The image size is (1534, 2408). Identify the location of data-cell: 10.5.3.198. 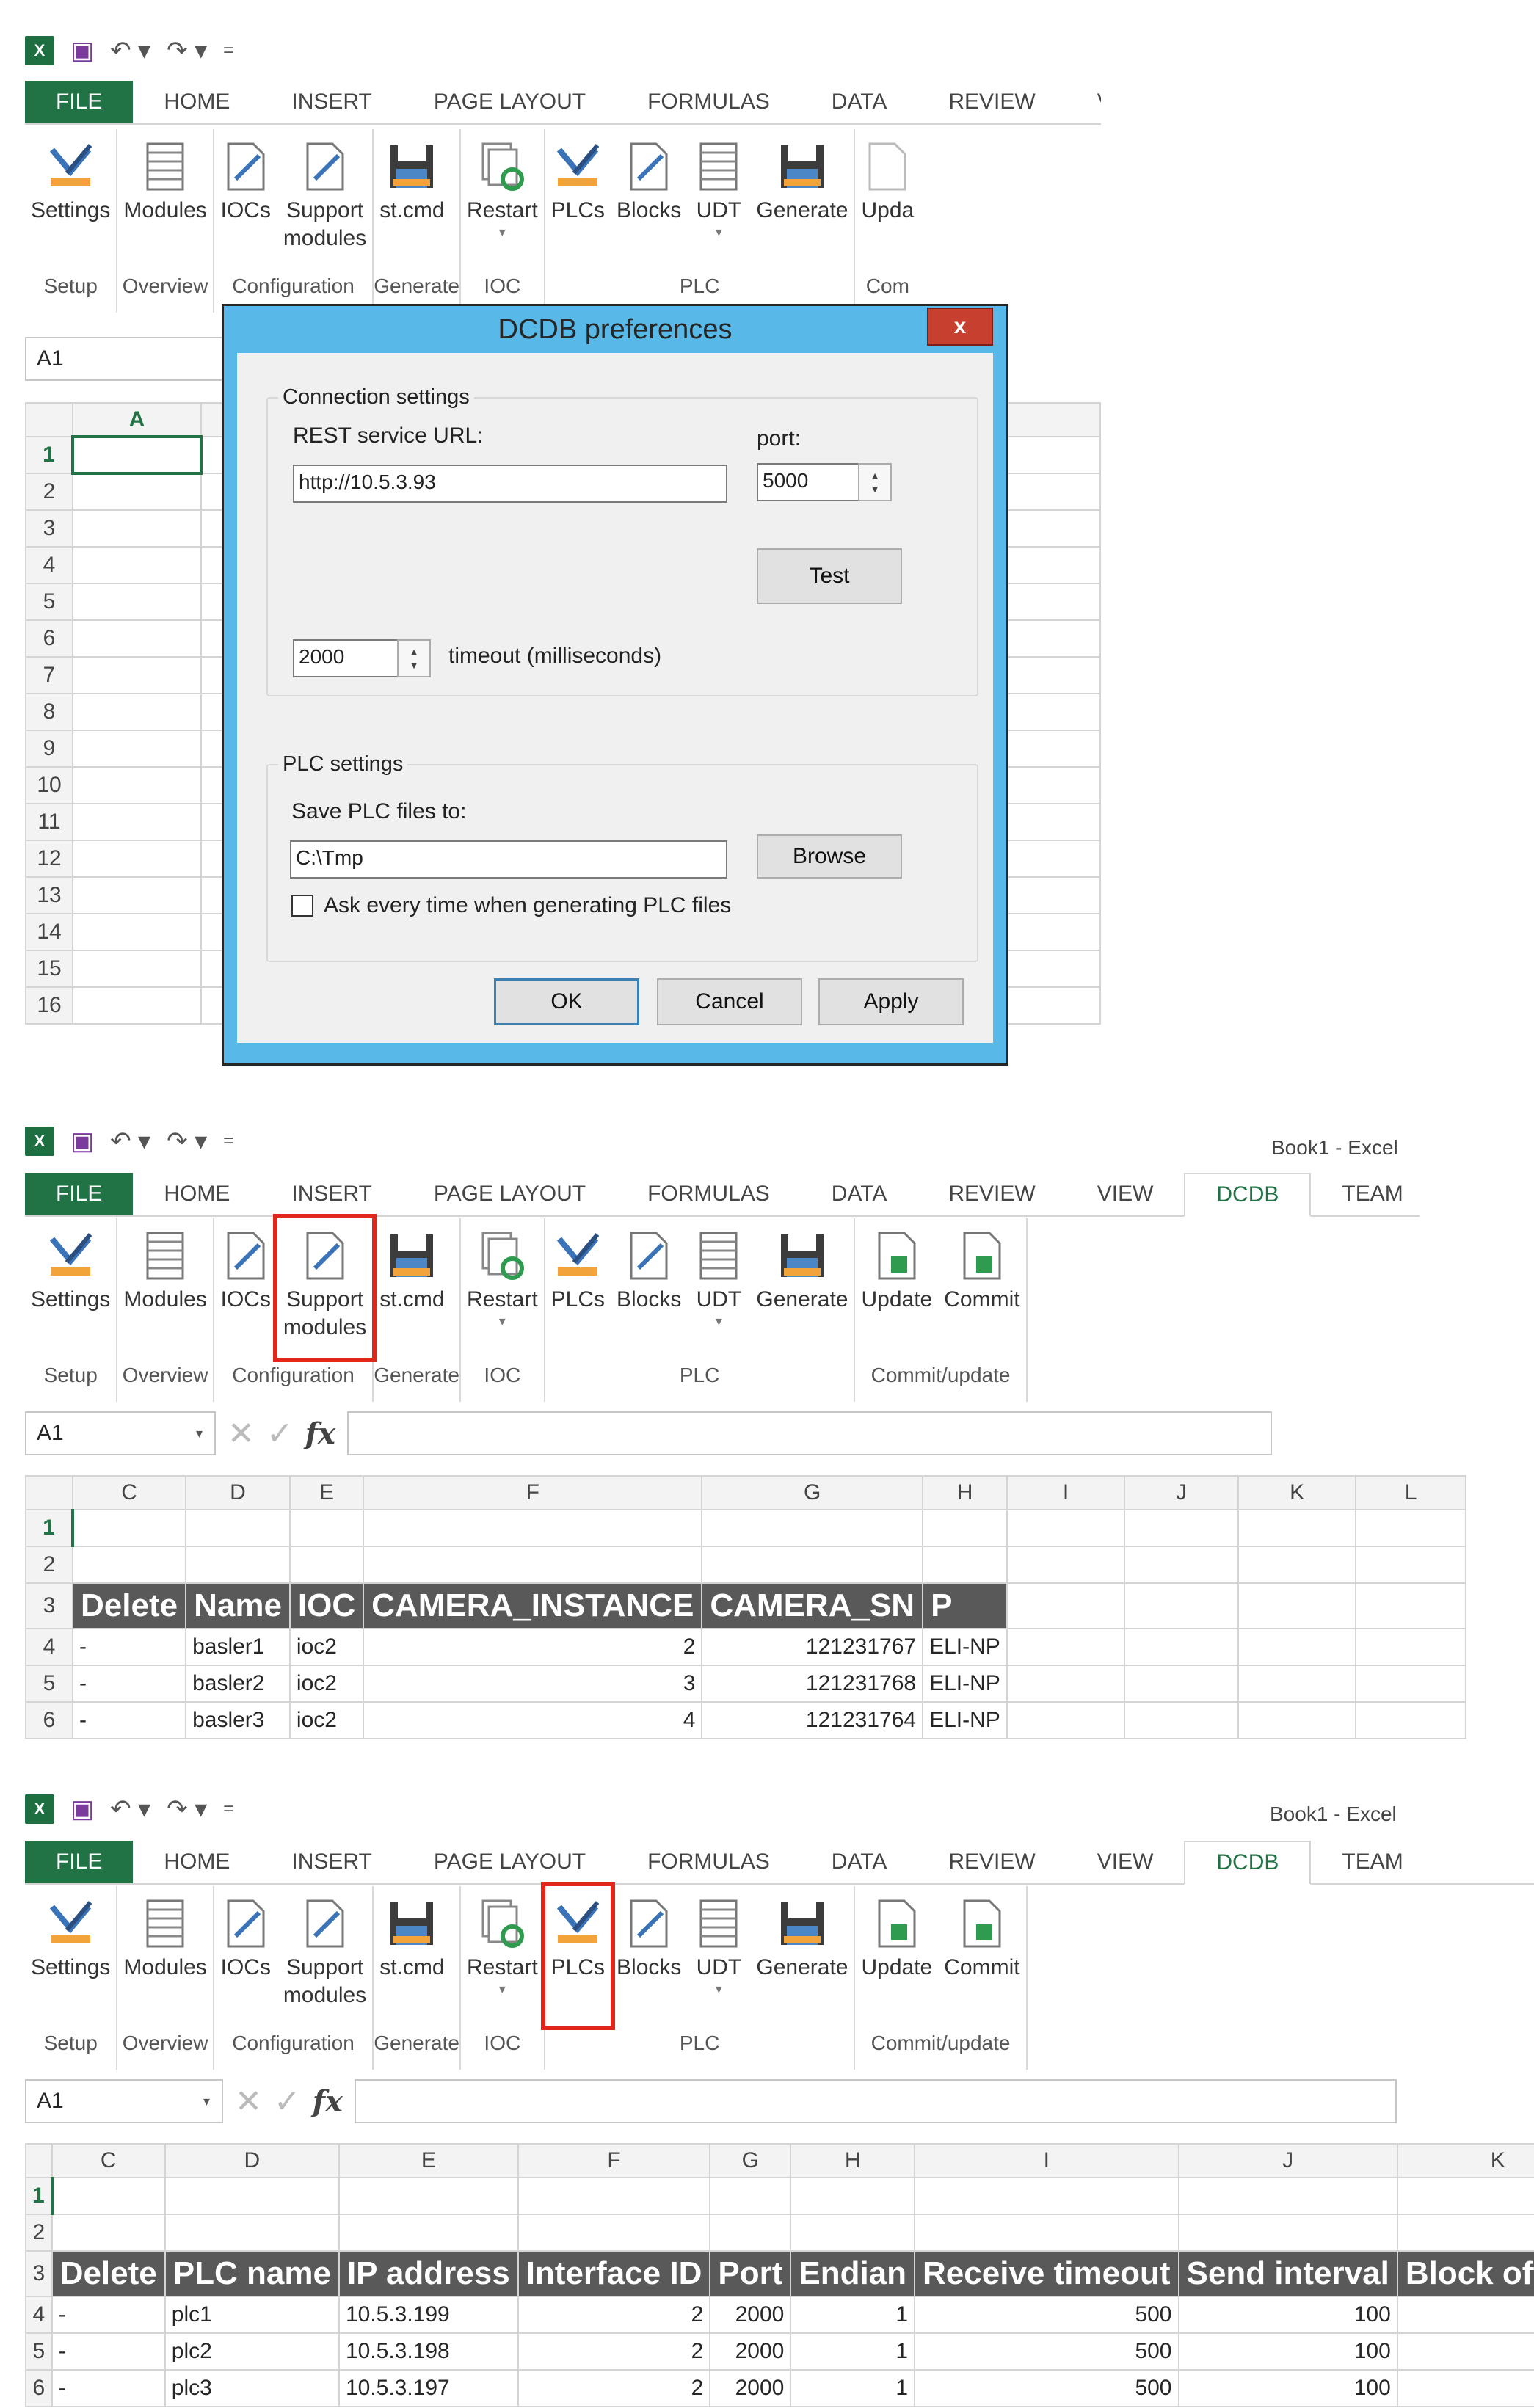
(428, 2351).